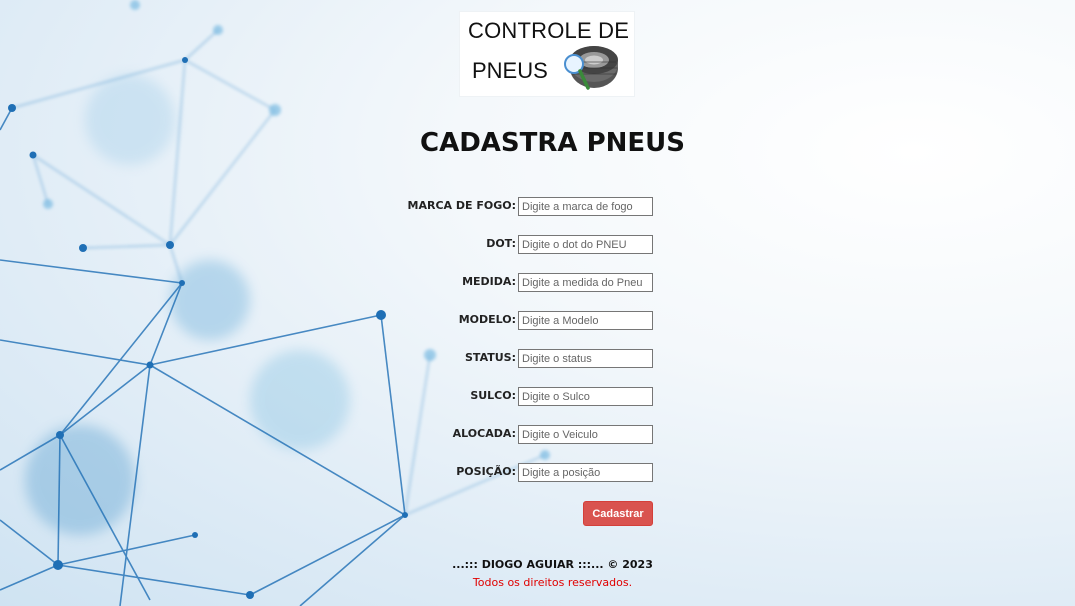  What do you see at coordinates (517, 283) in the screenshot?
I see `form-row-medida: MEDIDA:` at bounding box center [517, 283].